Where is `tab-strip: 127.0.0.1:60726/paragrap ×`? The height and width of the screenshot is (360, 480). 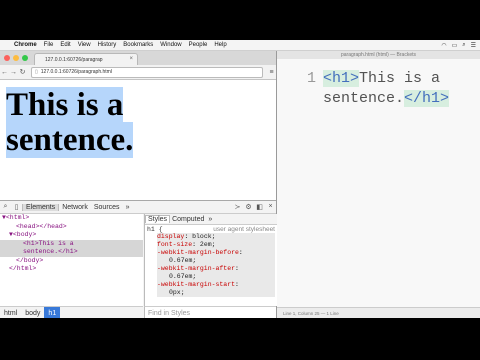
tab-strip: 127.0.0.1:60726/paragrap × is located at coordinates (138, 58).